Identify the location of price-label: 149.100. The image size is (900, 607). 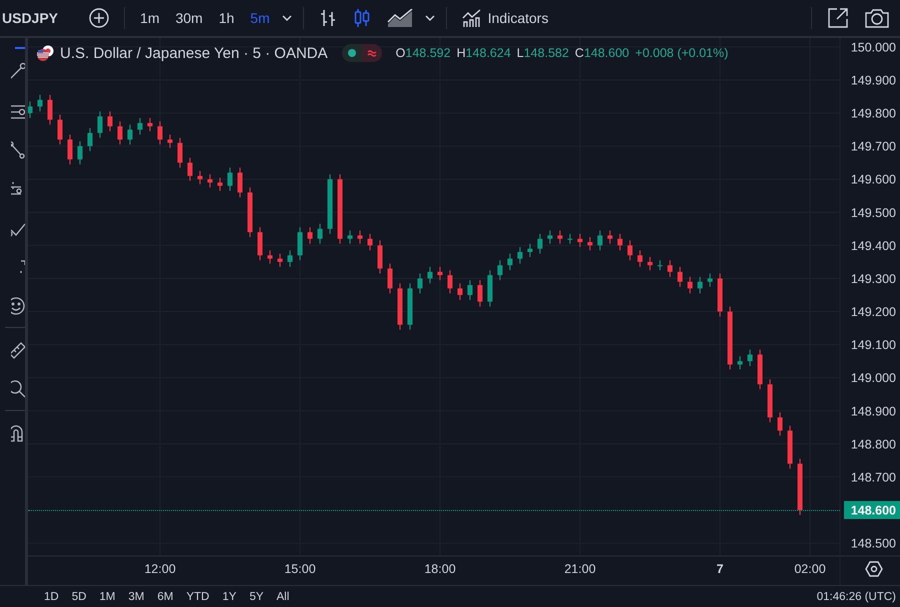
(873, 345).